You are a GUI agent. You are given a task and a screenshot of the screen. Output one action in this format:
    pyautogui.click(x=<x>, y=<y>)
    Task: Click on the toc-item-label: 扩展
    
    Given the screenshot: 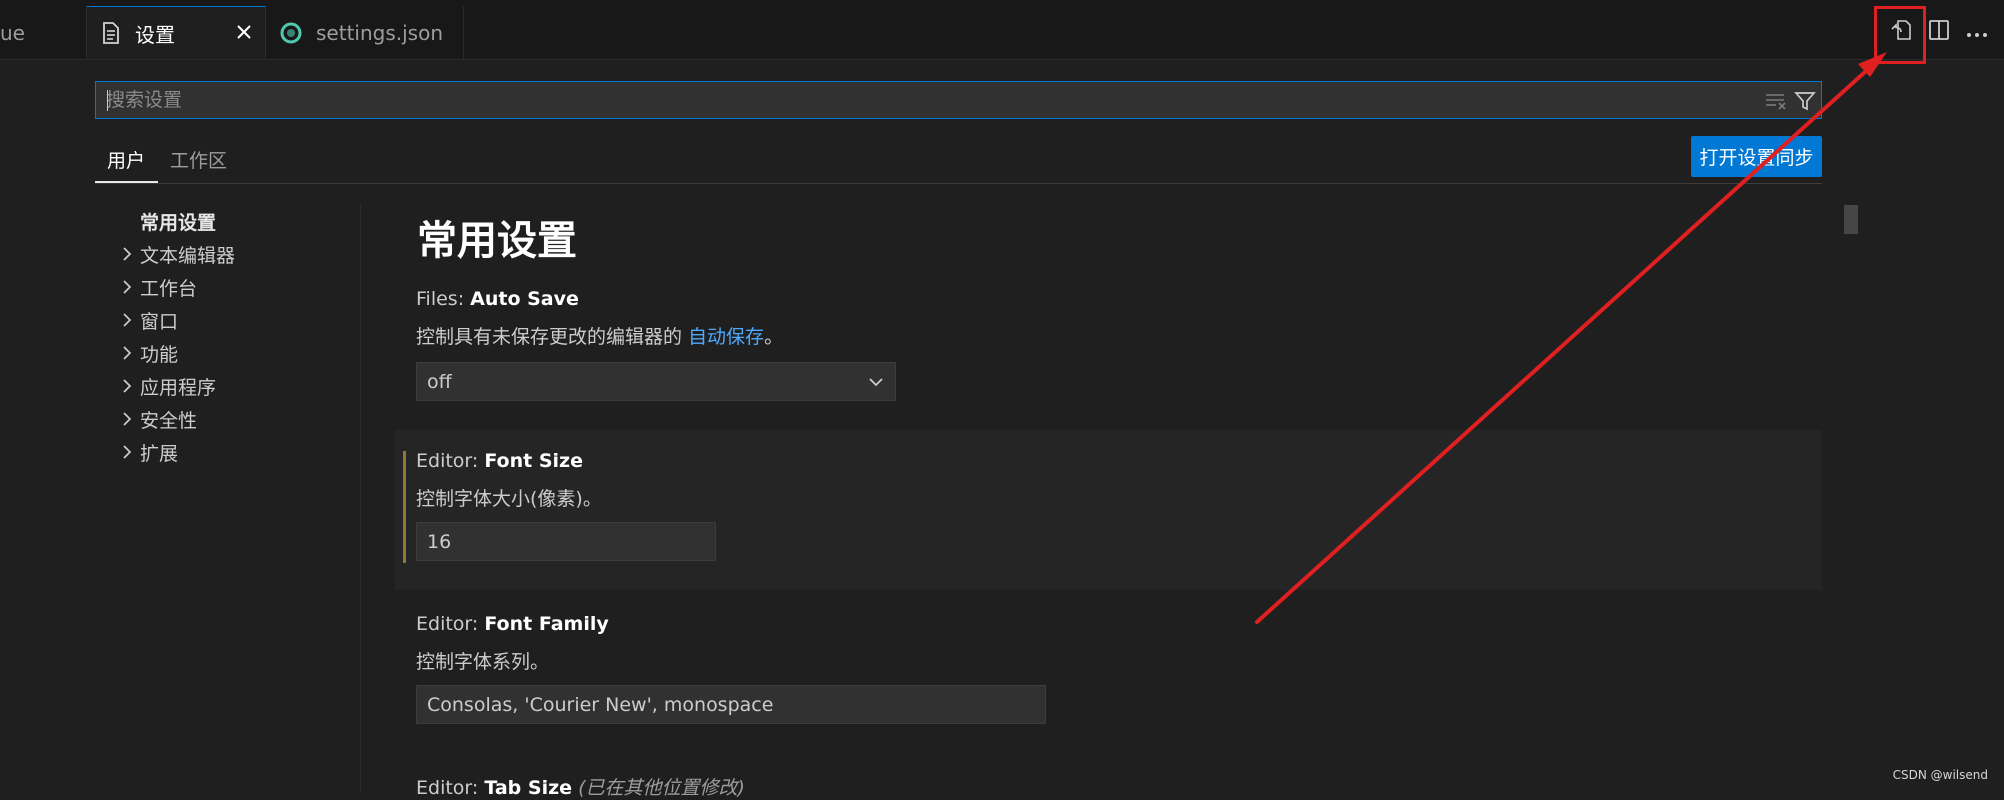 What is the action you would take?
    pyautogui.click(x=159, y=453)
    